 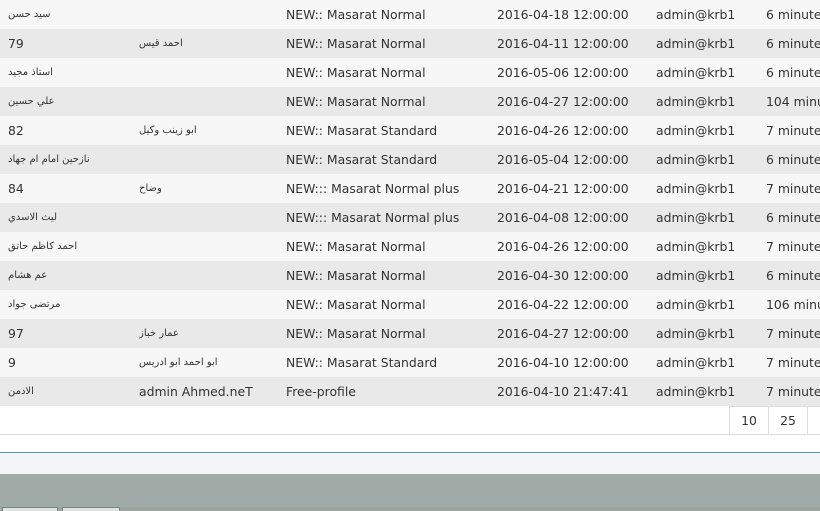 I want to click on table-cell-c0: احمد كاظم حاتق, so click(x=43, y=246).